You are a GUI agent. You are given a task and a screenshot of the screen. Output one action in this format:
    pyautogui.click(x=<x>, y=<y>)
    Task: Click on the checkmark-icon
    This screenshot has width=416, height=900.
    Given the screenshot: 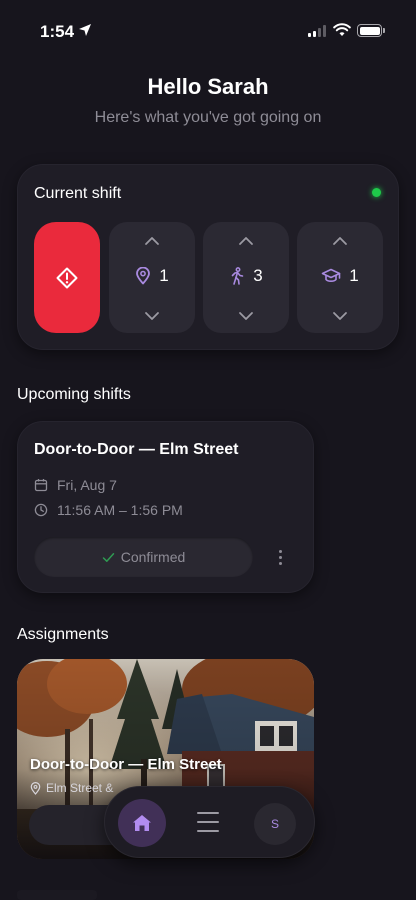 What is the action you would take?
    pyautogui.click(x=108, y=557)
    